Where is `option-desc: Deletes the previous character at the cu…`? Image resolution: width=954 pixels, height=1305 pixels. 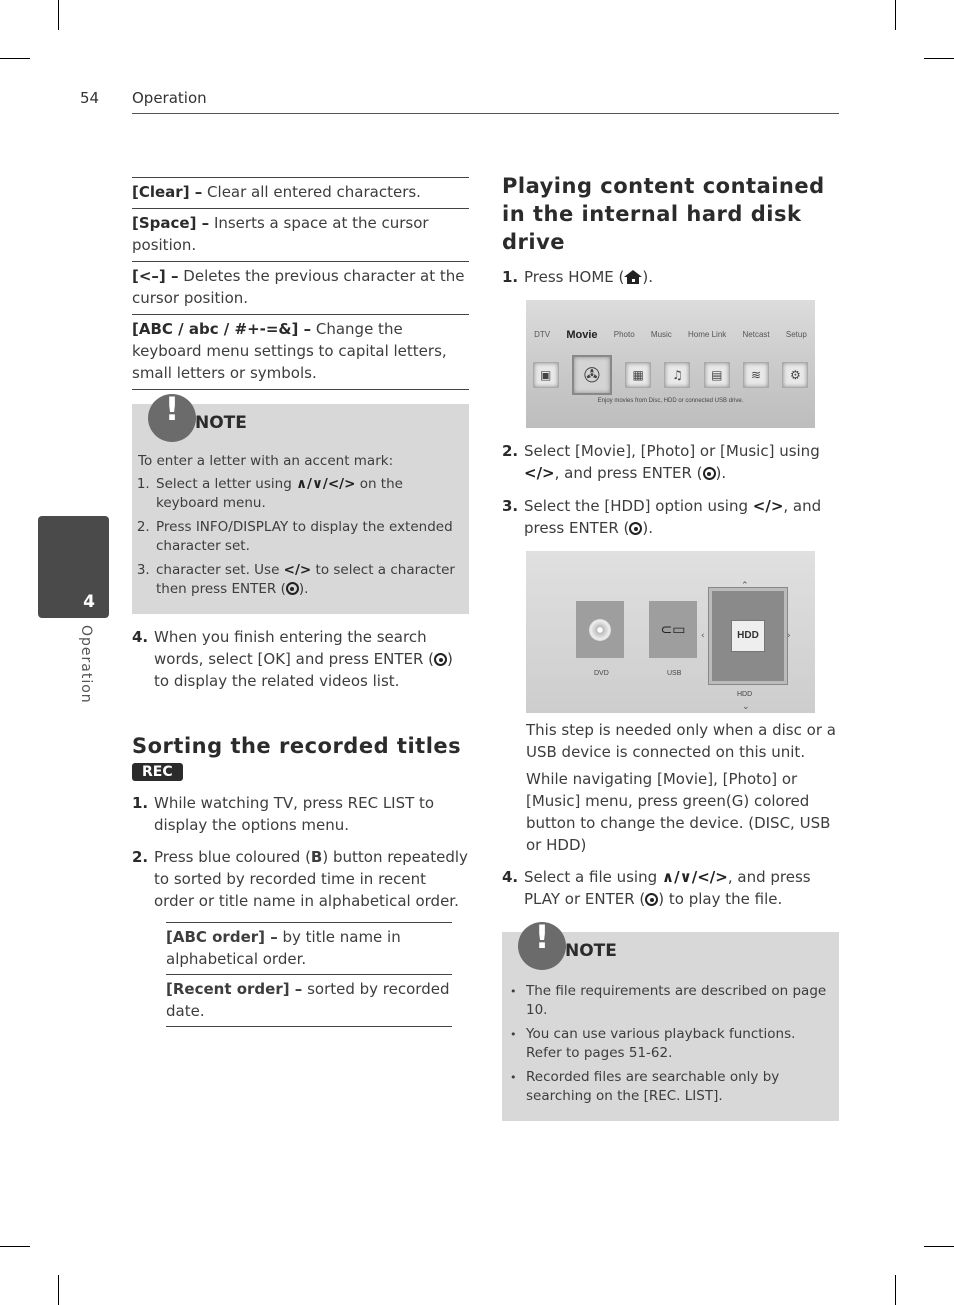 option-desc: Deletes the previous character at the cu… is located at coordinates (298, 287).